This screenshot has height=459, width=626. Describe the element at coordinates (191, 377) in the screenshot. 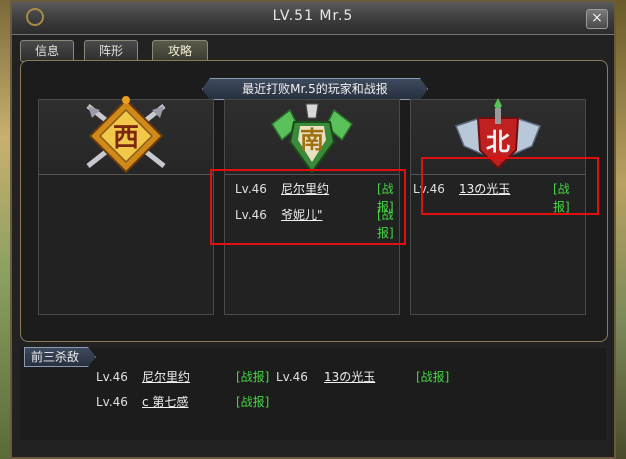

I see `list-item: Lv.46 尼尔里约 [战报]` at that location.